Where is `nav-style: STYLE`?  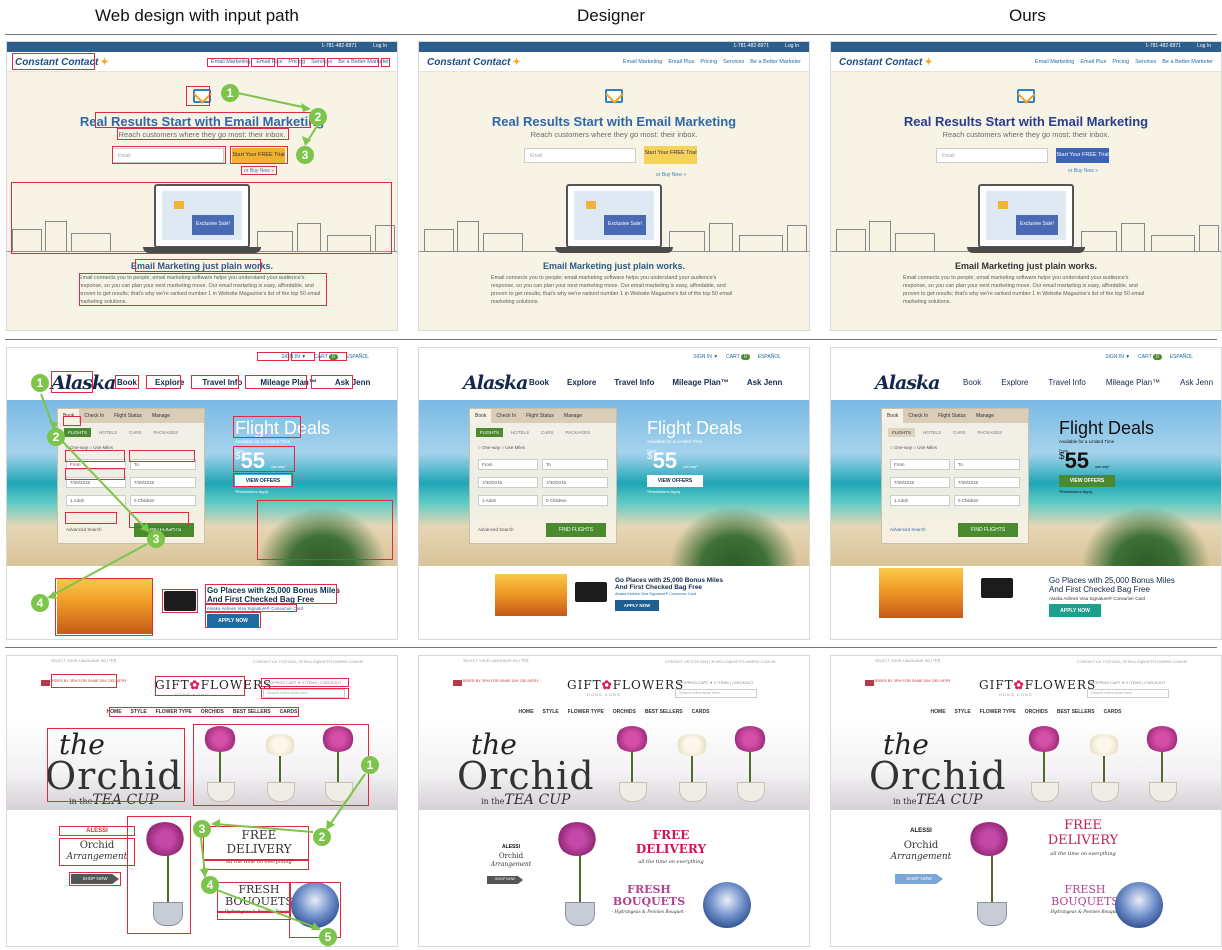 nav-style: STYLE is located at coordinates (963, 712).